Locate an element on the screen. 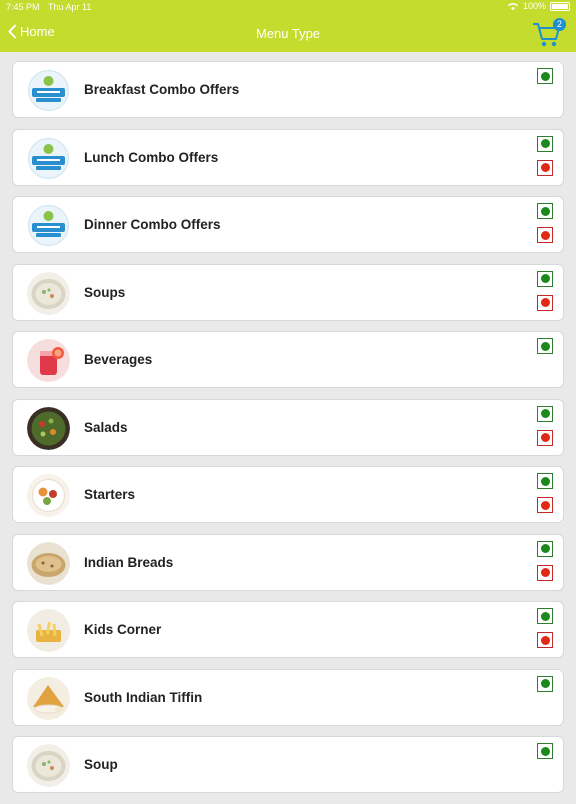  menu-type-label: Lunch Combo Offers is located at coordinates (151, 157).